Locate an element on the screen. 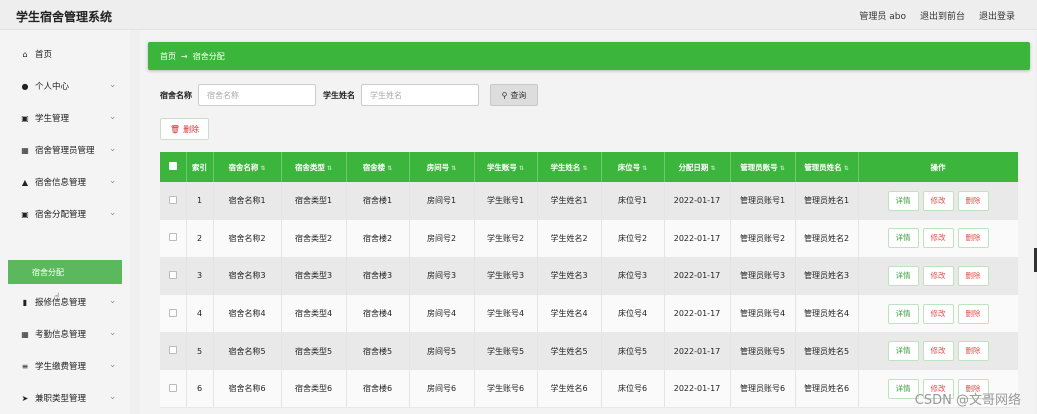  table-cell: 管理员账号3 is located at coordinates (763, 276).